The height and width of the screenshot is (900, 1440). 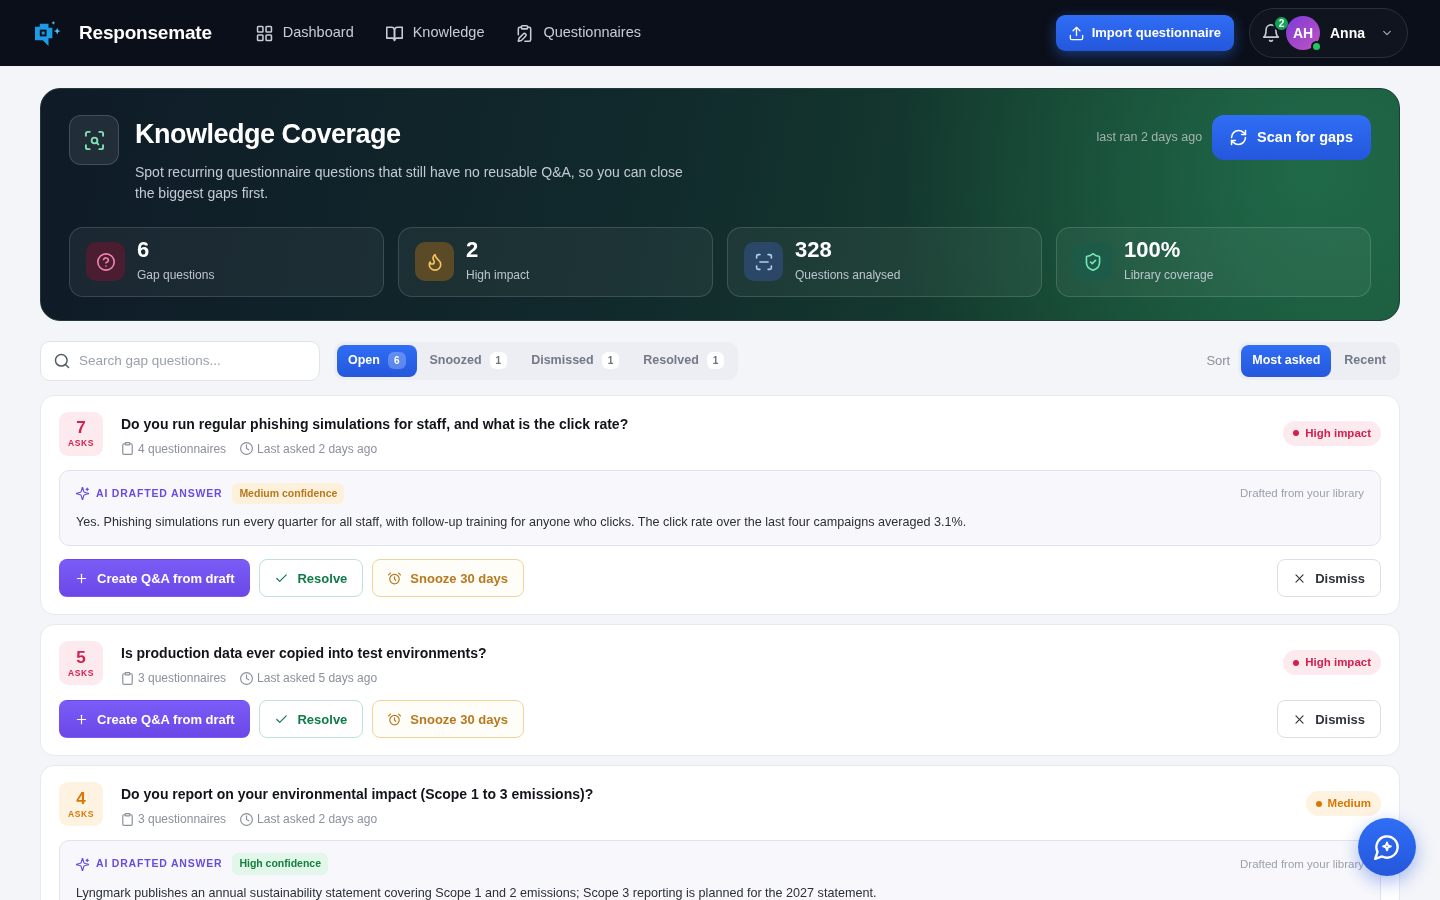 What do you see at coordinates (94, 140) in the screenshot?
I see `scan-search-icon` at bounding box center [94, 140].